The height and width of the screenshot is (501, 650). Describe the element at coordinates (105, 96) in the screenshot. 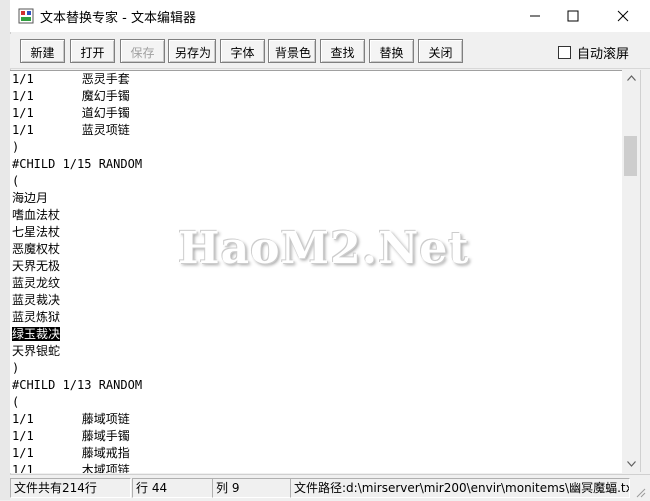

I see `line-item-name: 魔幻手镯` at that location.